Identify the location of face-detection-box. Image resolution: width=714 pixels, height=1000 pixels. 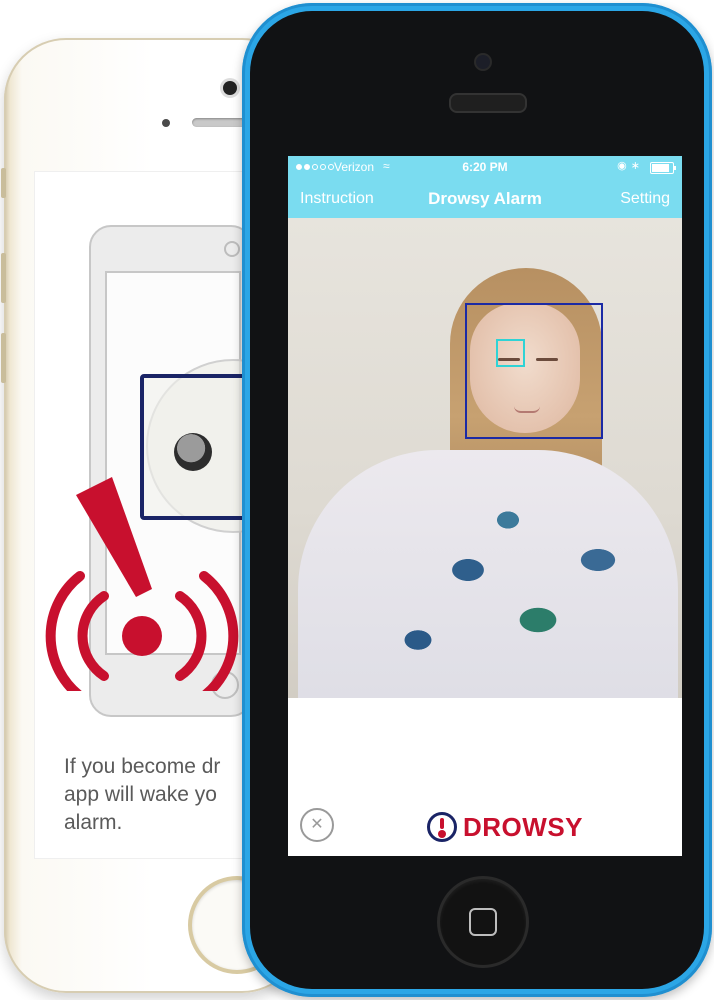
(534, 371).